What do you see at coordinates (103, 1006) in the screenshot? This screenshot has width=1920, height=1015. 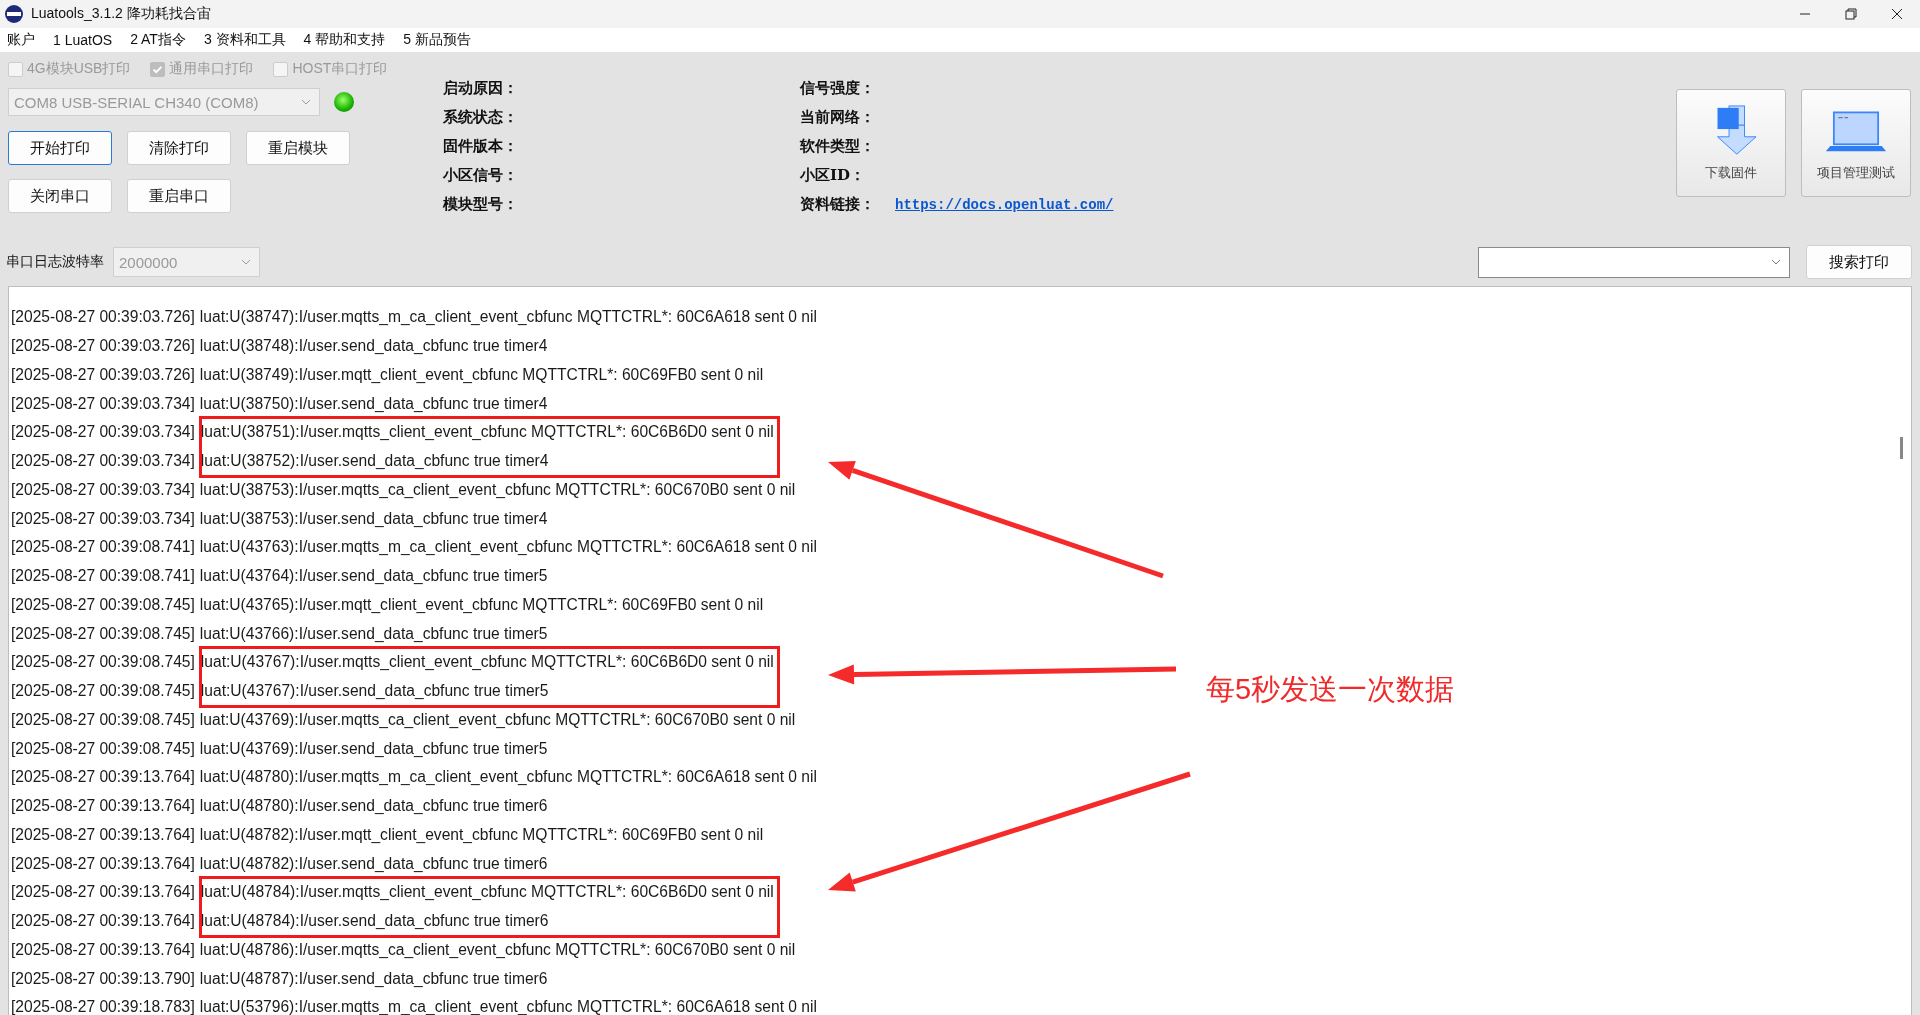 I see `log-timestamp: [2025-08-27 00:39:18.783]` at bounding box center [103, 1006].